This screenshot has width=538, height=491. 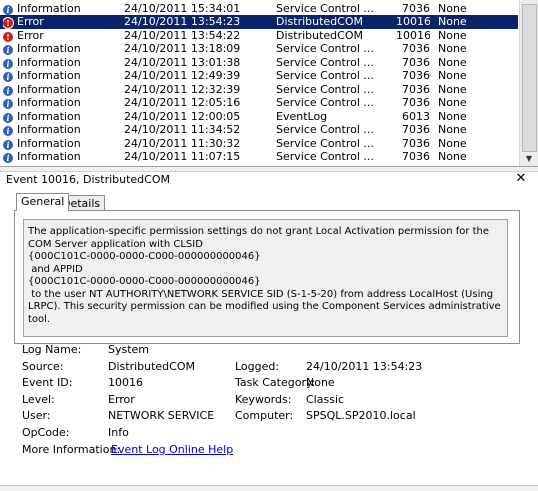 I want to click on log-name-value: System, so click(x=129, y=349).